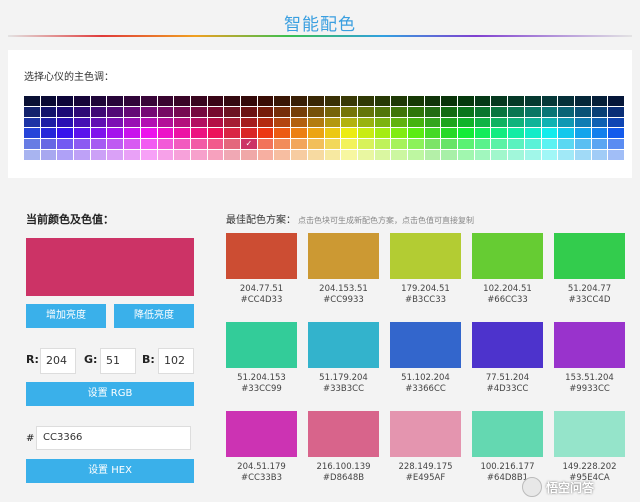  I want to click on scheme-tile: 204.77.51 #CC4D33, so click(261, 277).